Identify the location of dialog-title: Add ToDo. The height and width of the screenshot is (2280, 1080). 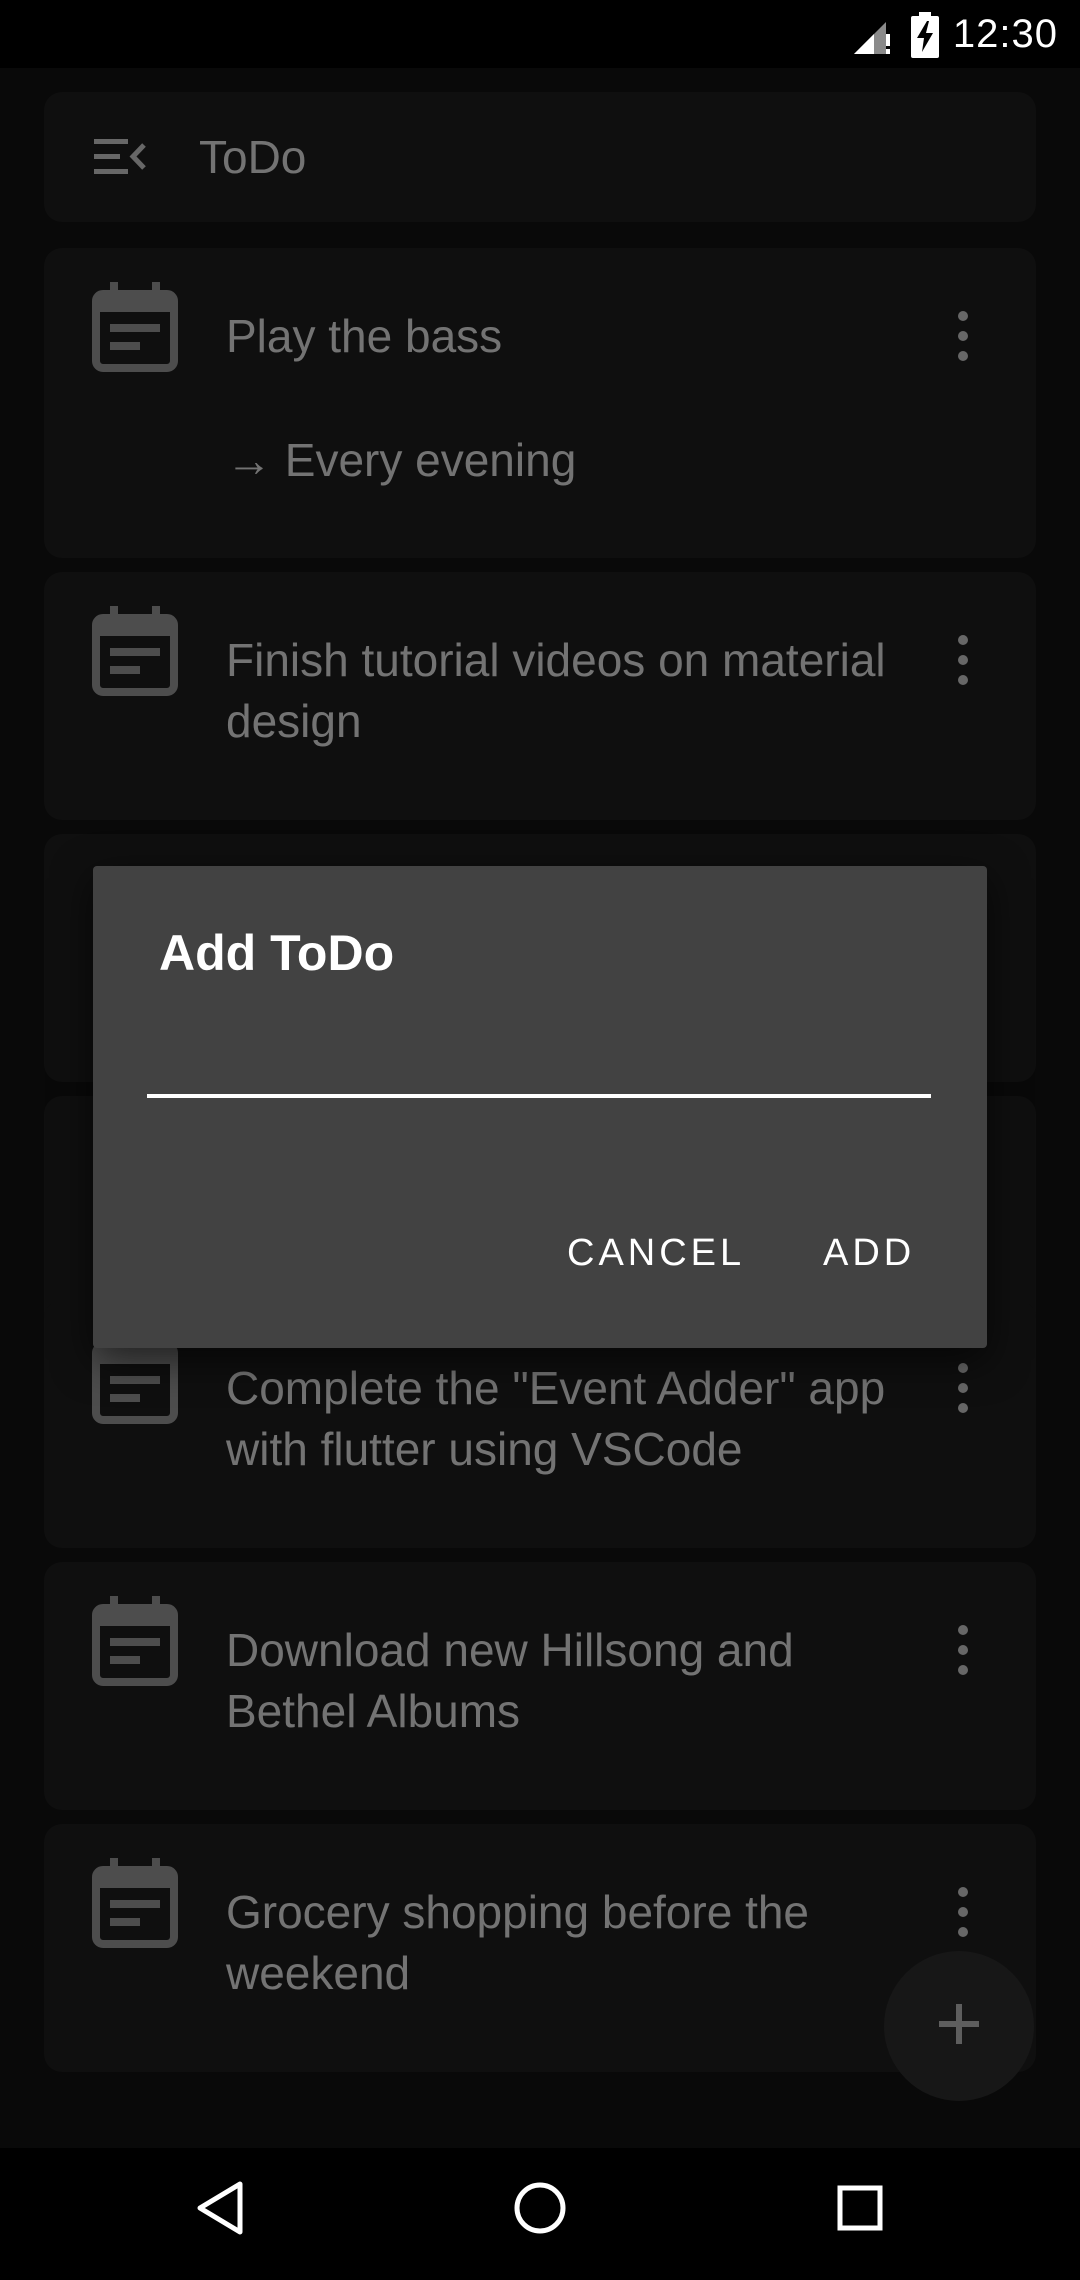
(277, 953).